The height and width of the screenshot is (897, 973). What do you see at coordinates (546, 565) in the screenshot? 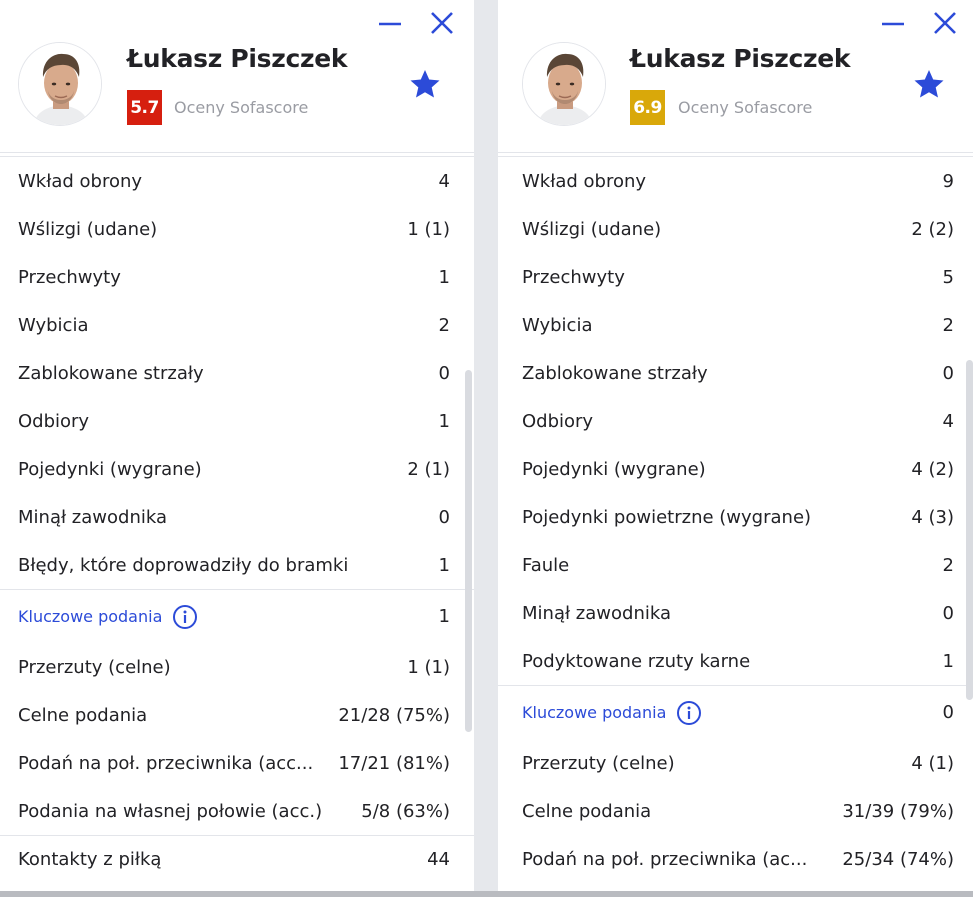
I see `stat-label: Faule` at bounding box center [546, 565].